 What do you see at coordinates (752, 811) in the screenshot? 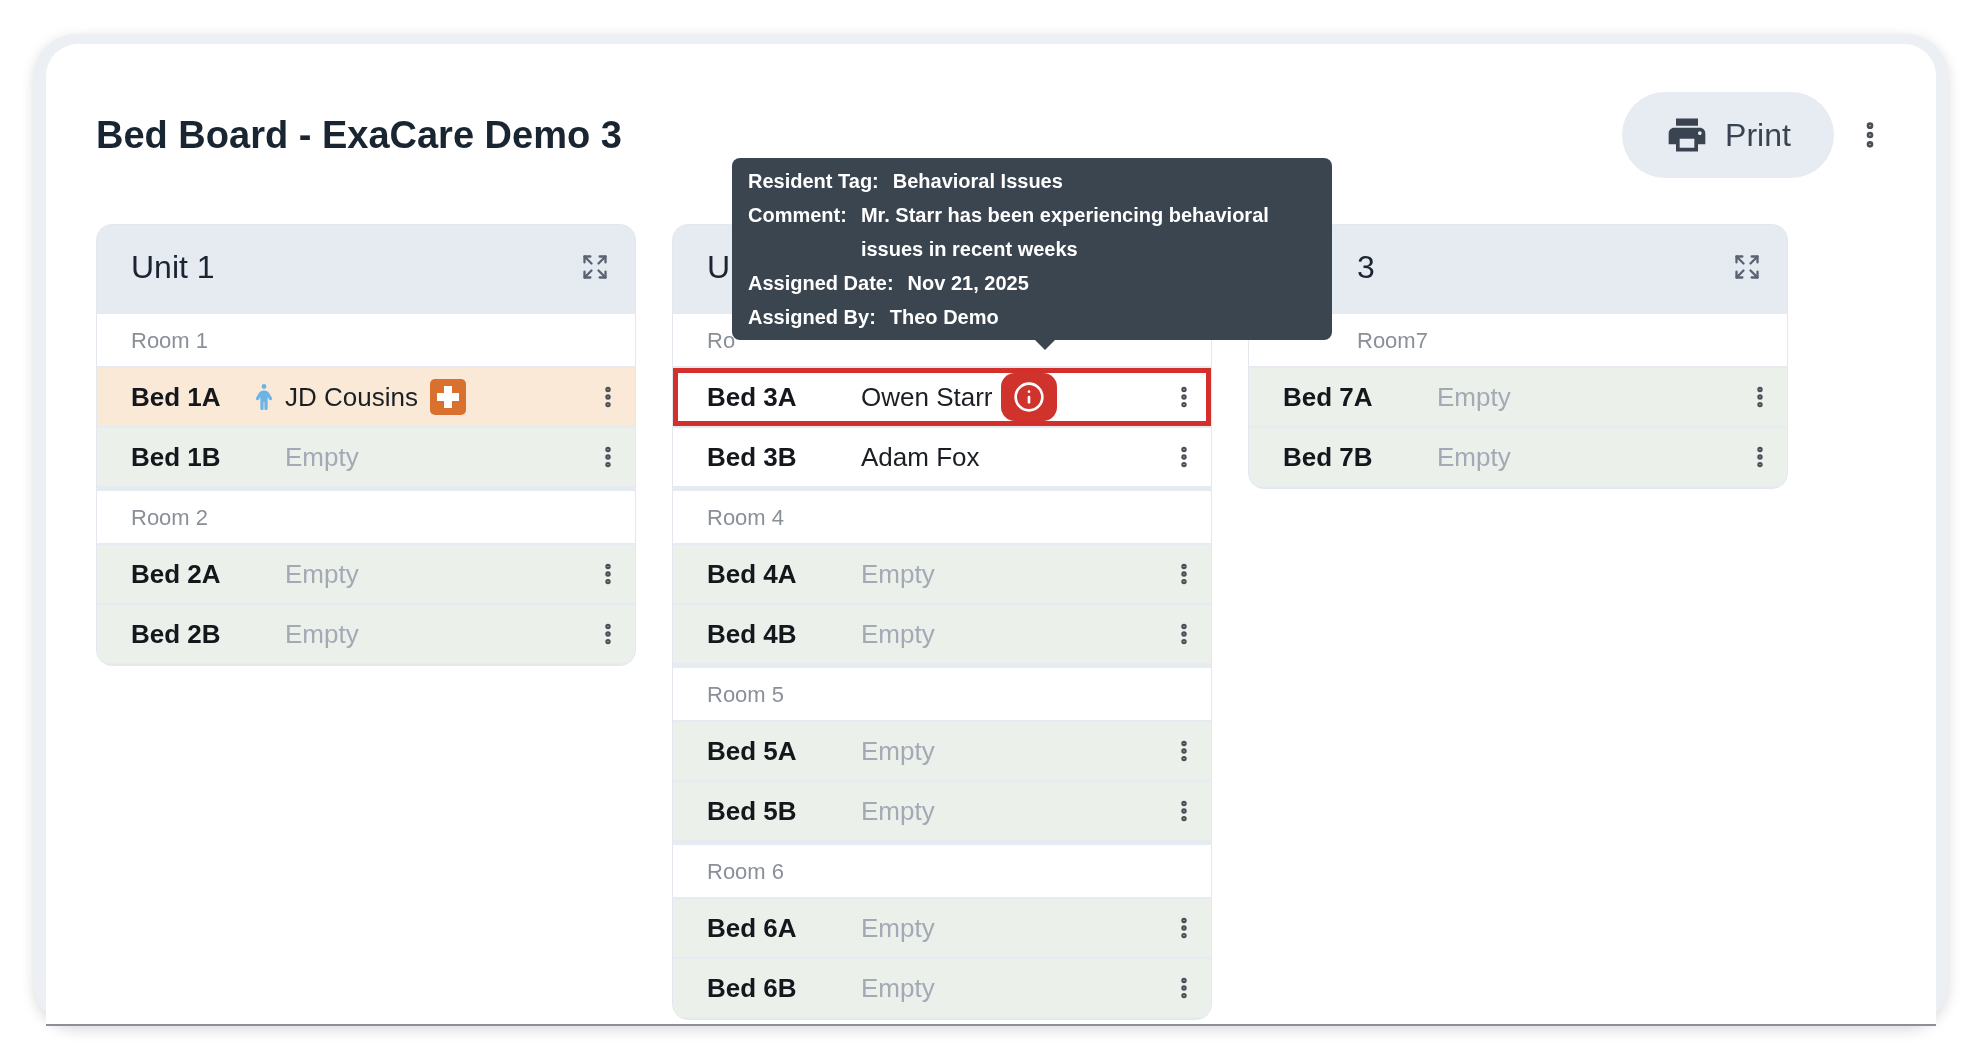
I see `bed-label: Bed 5B` at bounding box center [752, 811].